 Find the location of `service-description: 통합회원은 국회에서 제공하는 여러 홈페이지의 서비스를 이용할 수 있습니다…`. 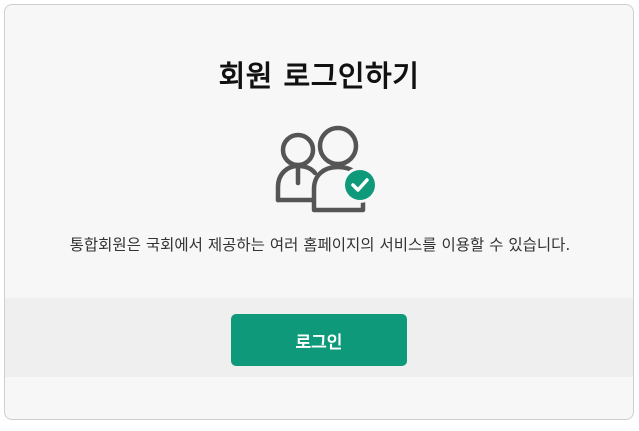

service-description: 통합회원은 국회에서 제공하는 여러 홈페이지의 서비스를 이용할 수 있습니다… is located at coordinates (320, 245).